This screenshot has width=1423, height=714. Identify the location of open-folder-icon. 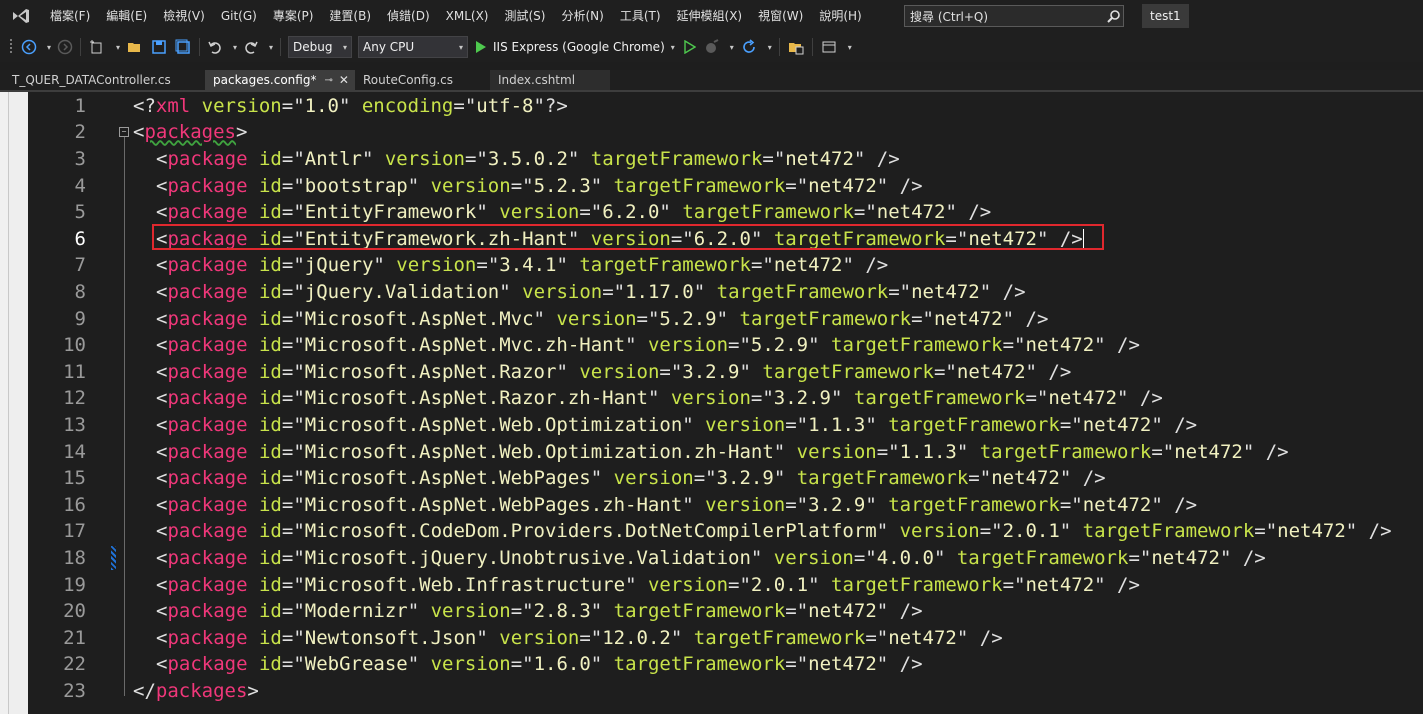
(135, 47).